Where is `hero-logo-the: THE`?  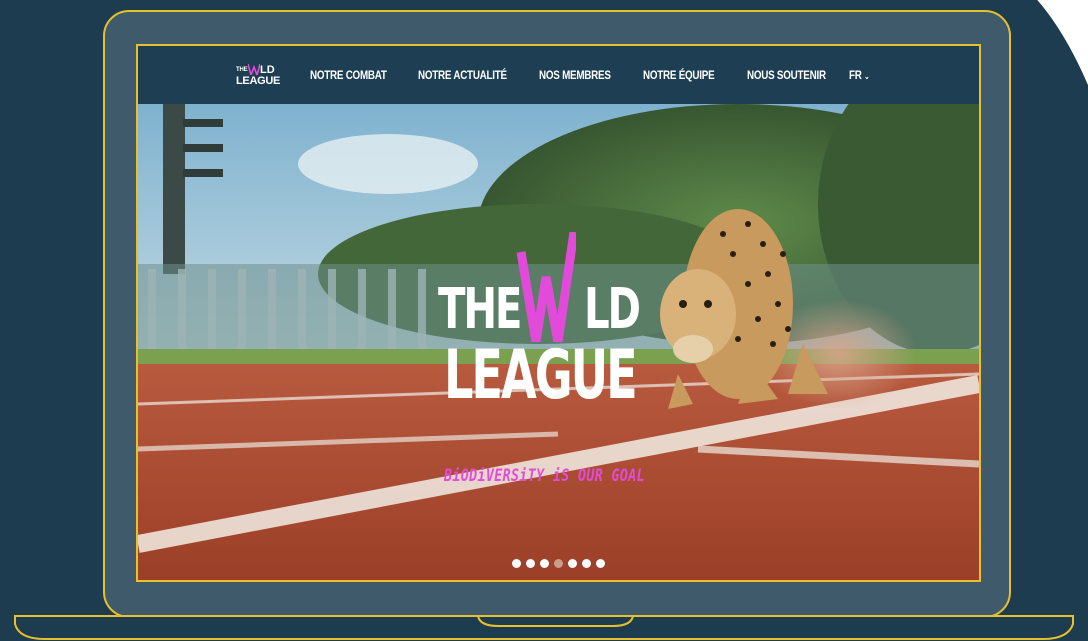 hero-logo-the: THE is located at coordinates (480, 309).